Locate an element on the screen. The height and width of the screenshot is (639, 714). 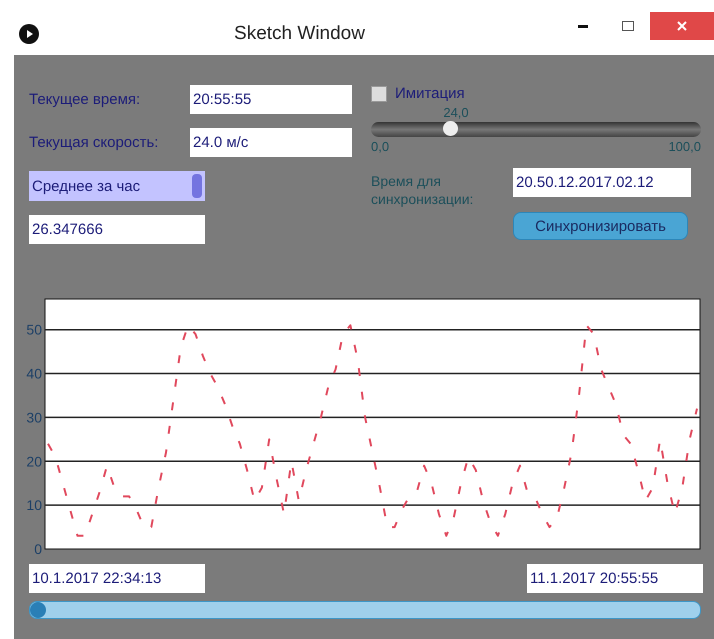
time-label: Текущее время: is located at coordinates (85, 99).